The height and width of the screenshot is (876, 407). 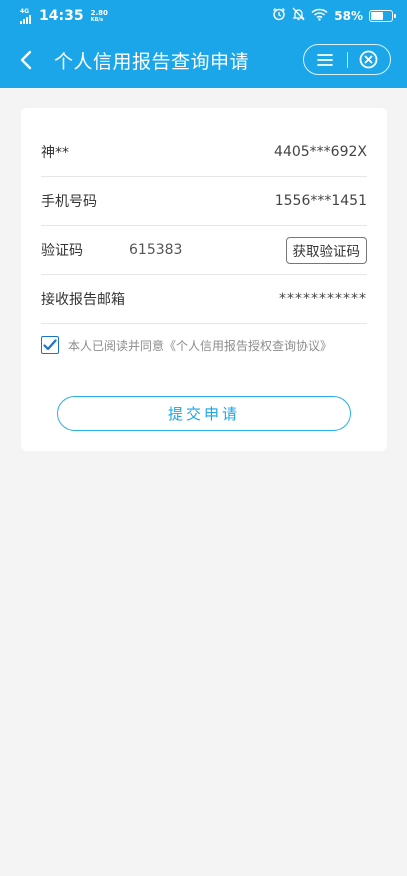 What do you see at coordinates (323, 299) in the screenshot?
I see `email-value: ***********` at bounding box center [323, 299].